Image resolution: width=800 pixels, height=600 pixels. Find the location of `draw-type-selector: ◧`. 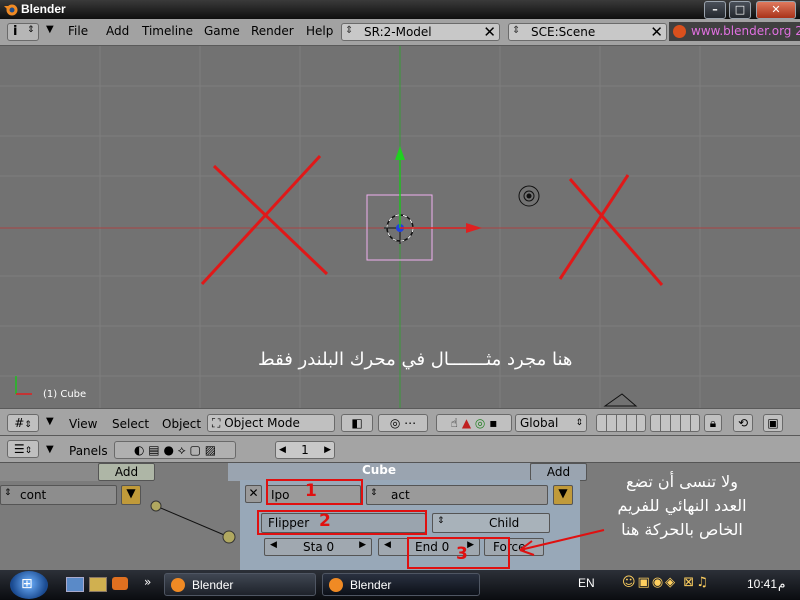

draw-type-selector: ◧ is located at coordinates (357, 423).